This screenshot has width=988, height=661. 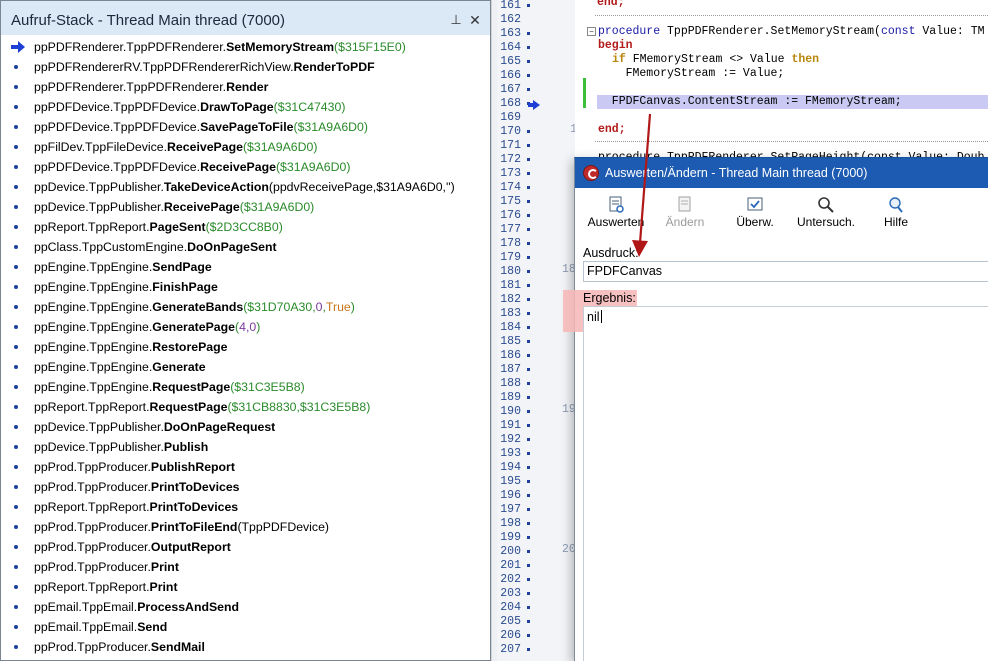 I want to click on call-stack-frame: ppPDFRenderer.TppPDFRenderer.Render, so click(x=245, y=87).